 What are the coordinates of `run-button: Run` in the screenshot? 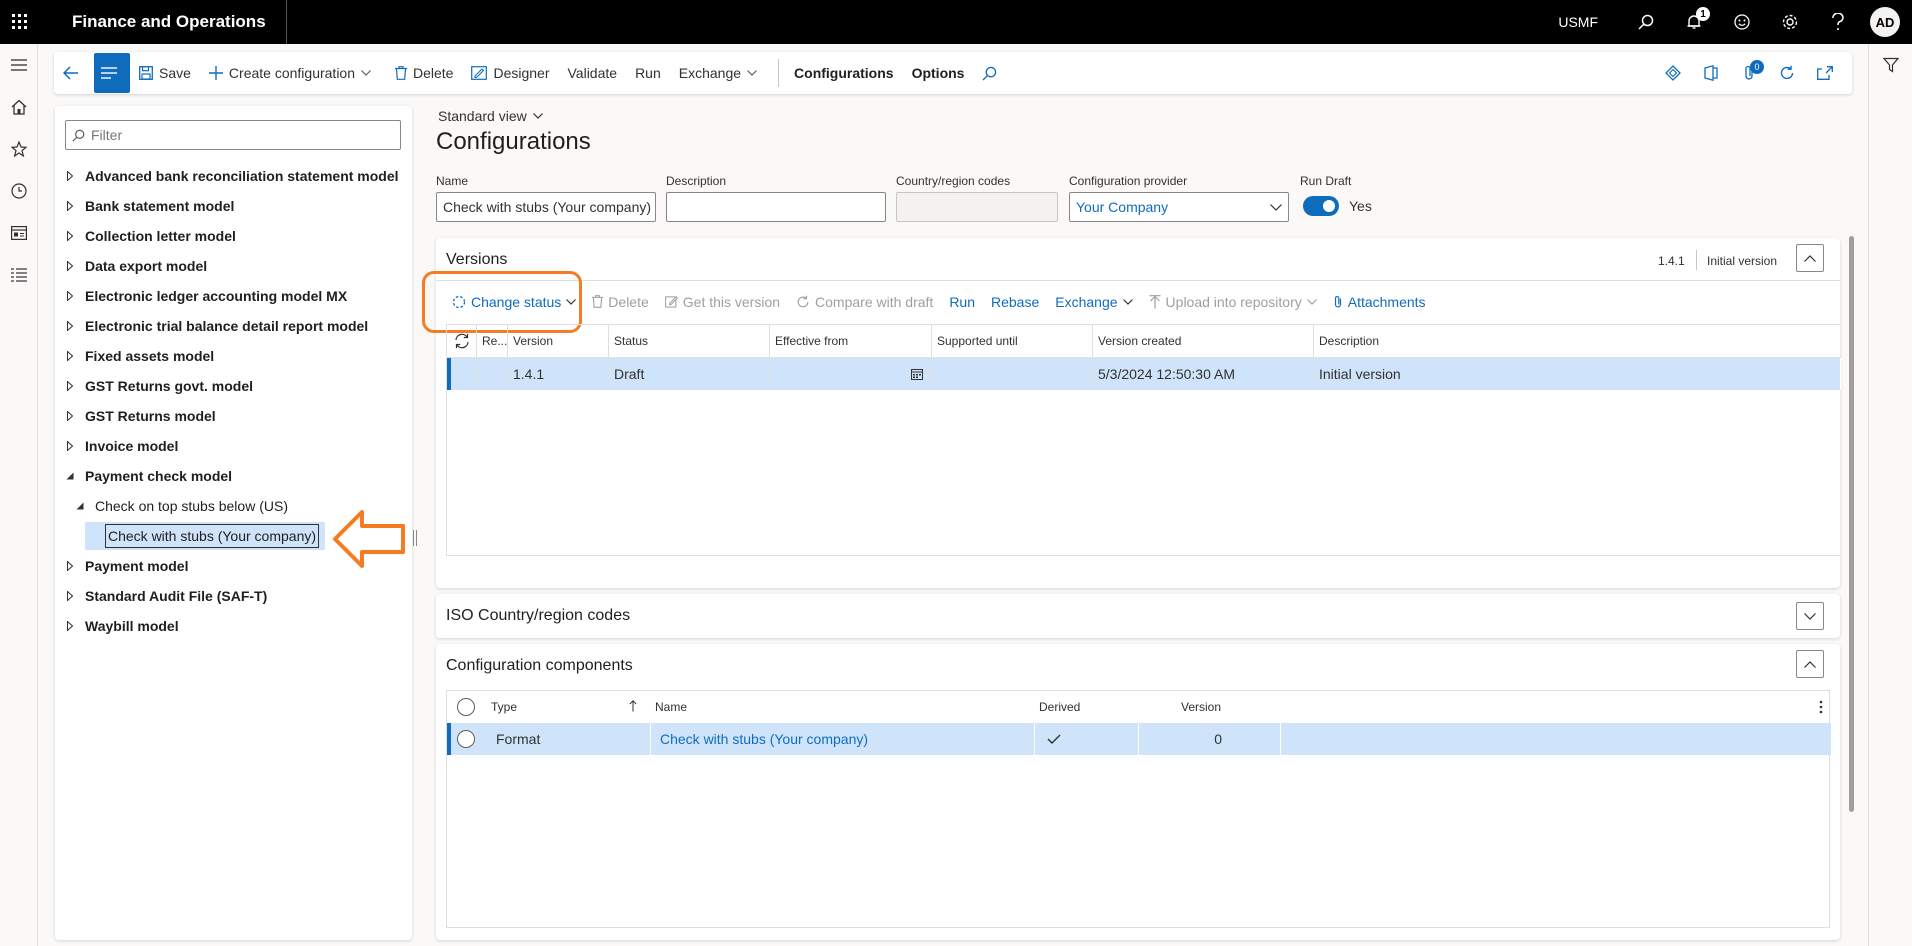 It's located at (648, 73).